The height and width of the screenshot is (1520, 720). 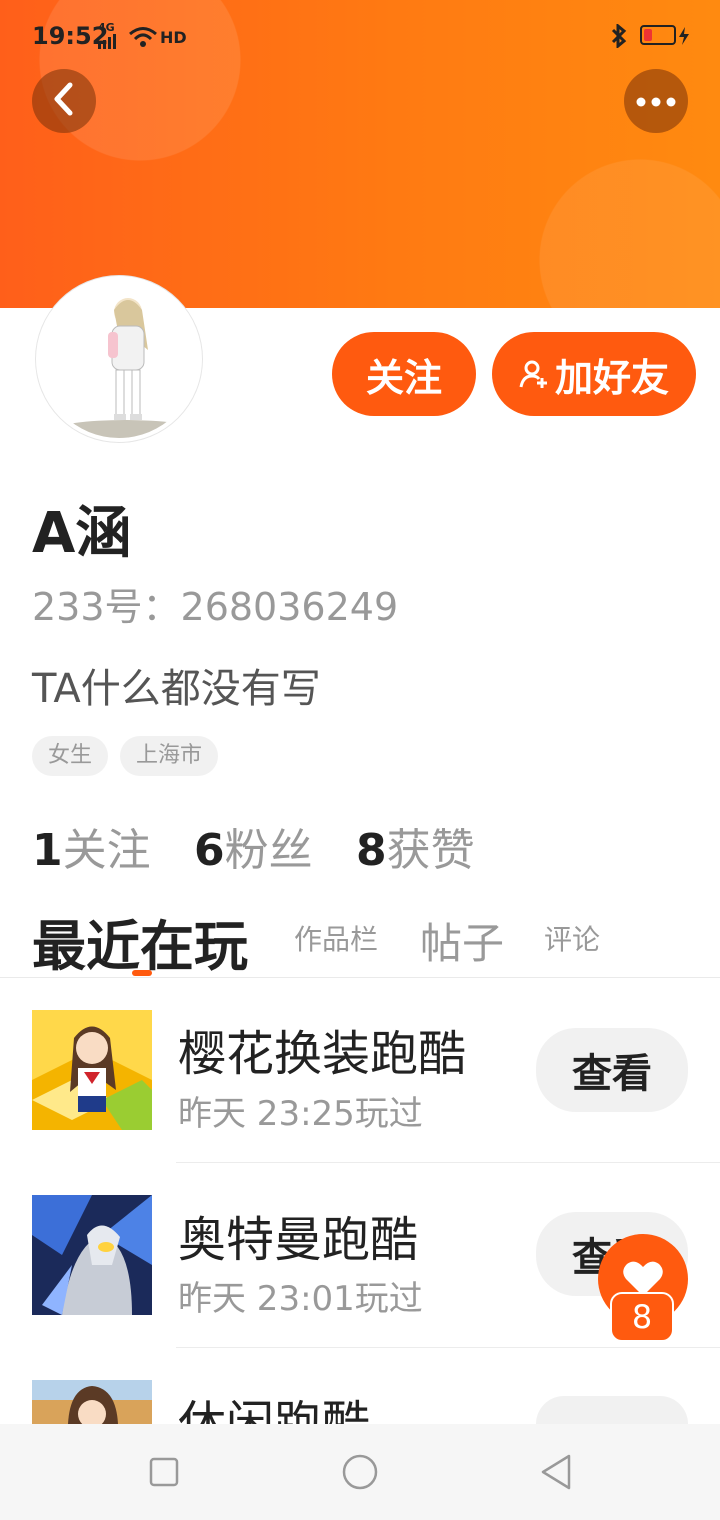 What do you see at coordinates (106, 850) in the screenshot?
I see `stat-following-label: 关注` at bounding box center [106, 850].